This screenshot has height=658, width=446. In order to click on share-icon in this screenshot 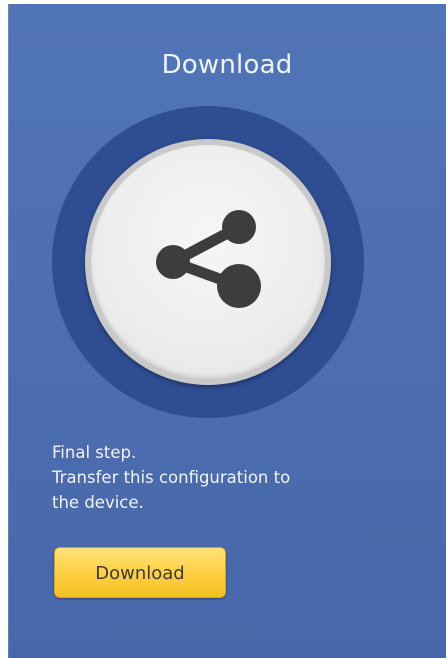, I will do `click(208, 259)`.